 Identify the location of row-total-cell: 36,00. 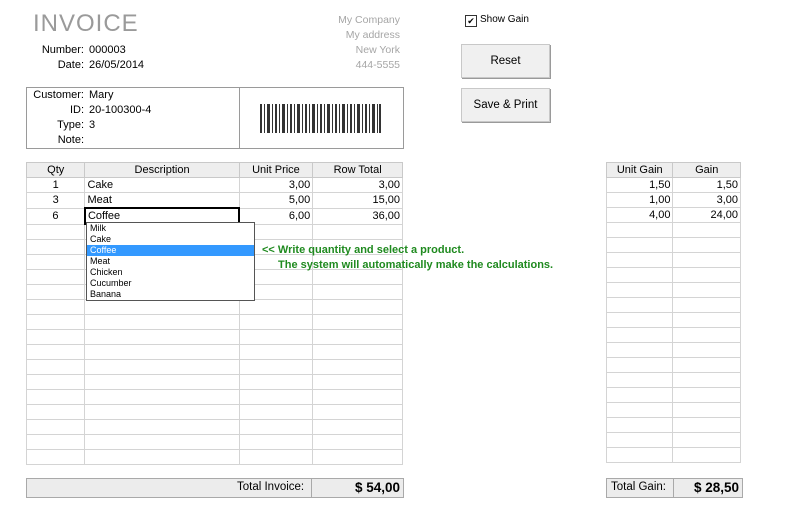
(357, 216).